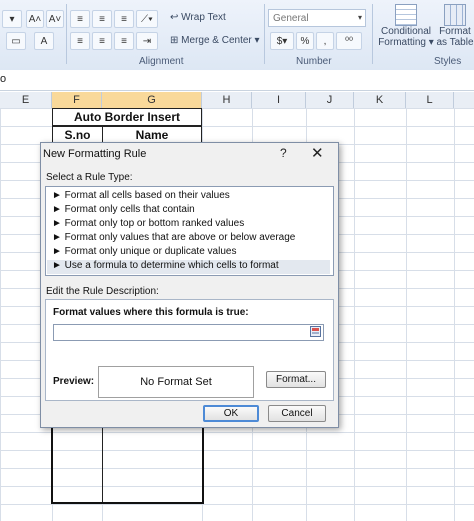  What do you see at coordinates (174, 40) in the screenshot?
I see `merge-icon: ⊞` at bounding box center [174, 40].